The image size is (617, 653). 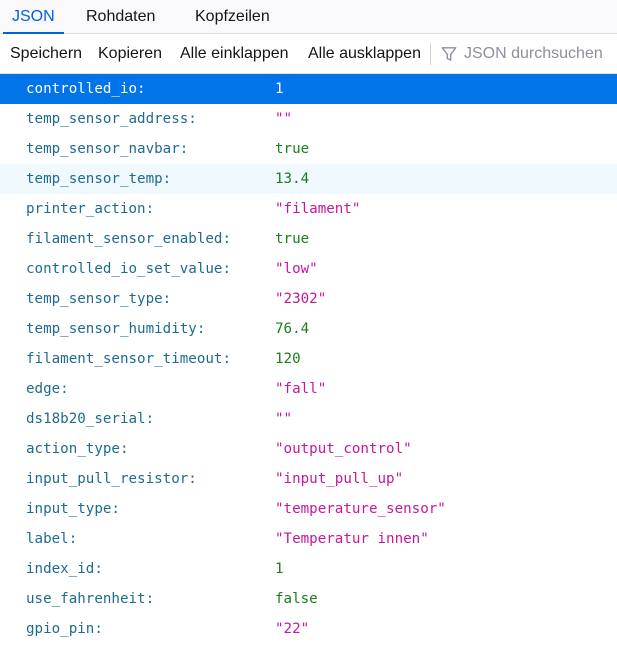 I want to click on save-button: Speichern, so click(x=46, y=54).